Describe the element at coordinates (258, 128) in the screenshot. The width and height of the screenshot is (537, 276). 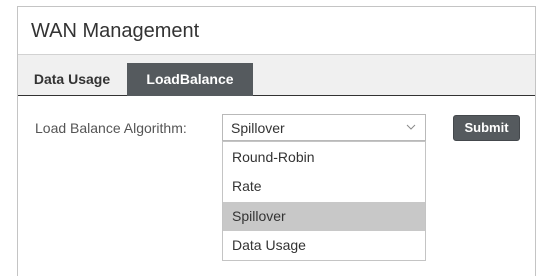
I see `select-current-value: Spillover` at that location.